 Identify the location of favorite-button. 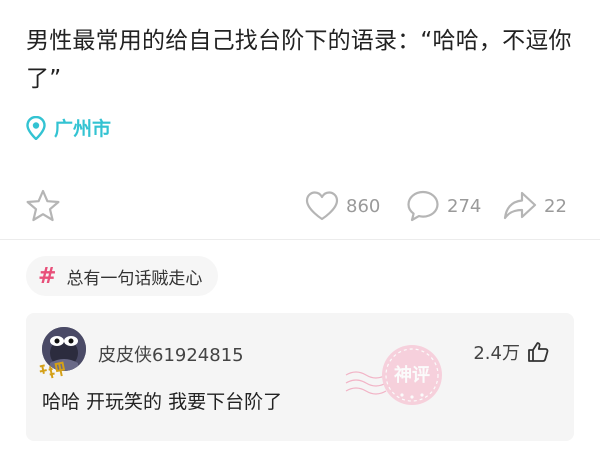
(43, 206).